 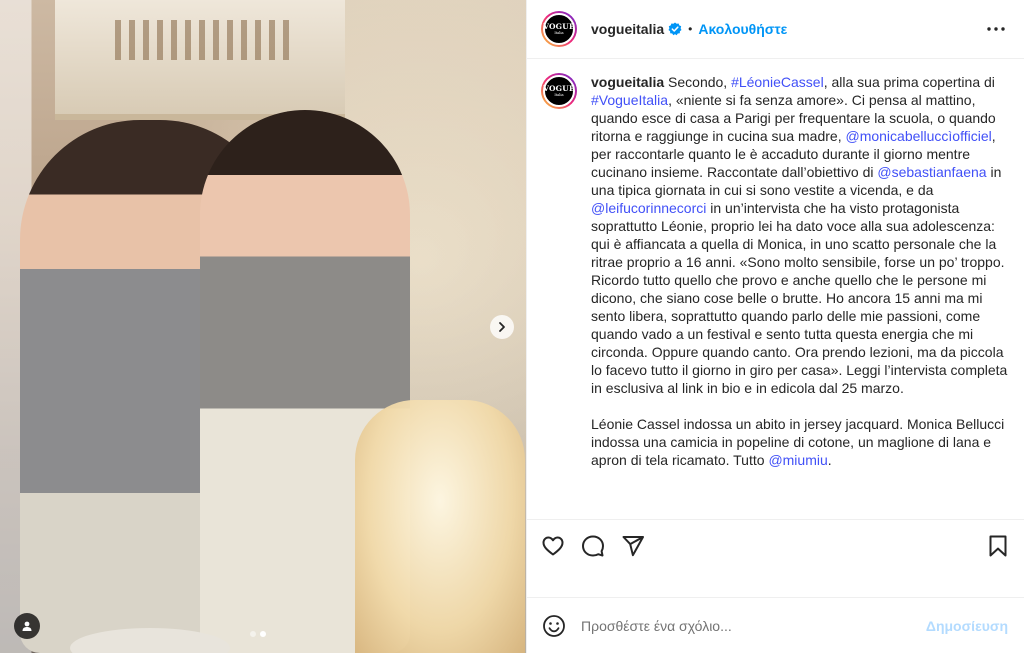 I want to click on comment-bar: Δημοσίευση, so click(x=775, y=625).